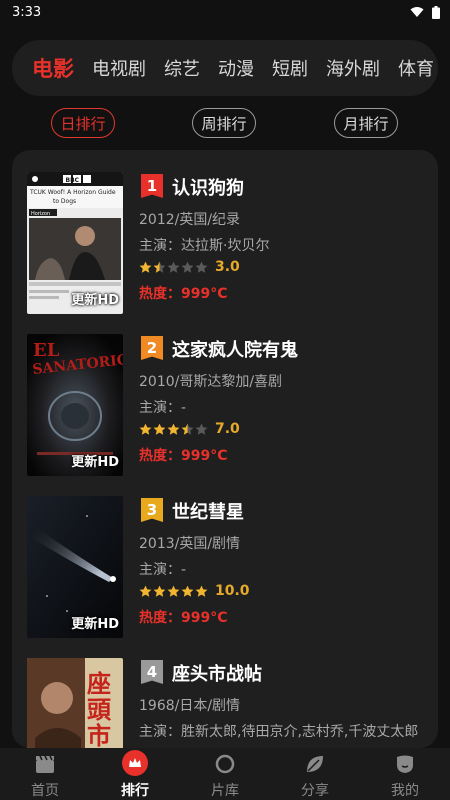  Describe the element at coordinates (135, 763) in the screenshot. I see `crown-icon` at that location.